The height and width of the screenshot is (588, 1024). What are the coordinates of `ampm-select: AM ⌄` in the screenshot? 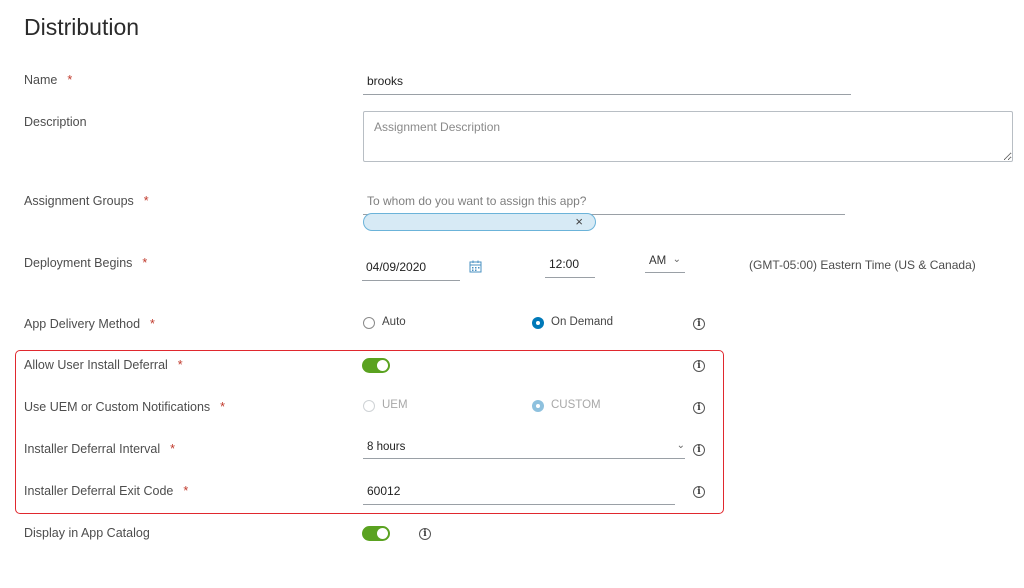 It's located at (665, 263).